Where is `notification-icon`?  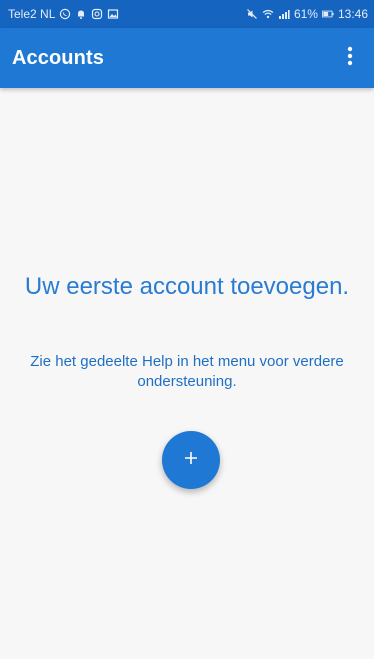 notification-icon is located at coordinates (81, 14).